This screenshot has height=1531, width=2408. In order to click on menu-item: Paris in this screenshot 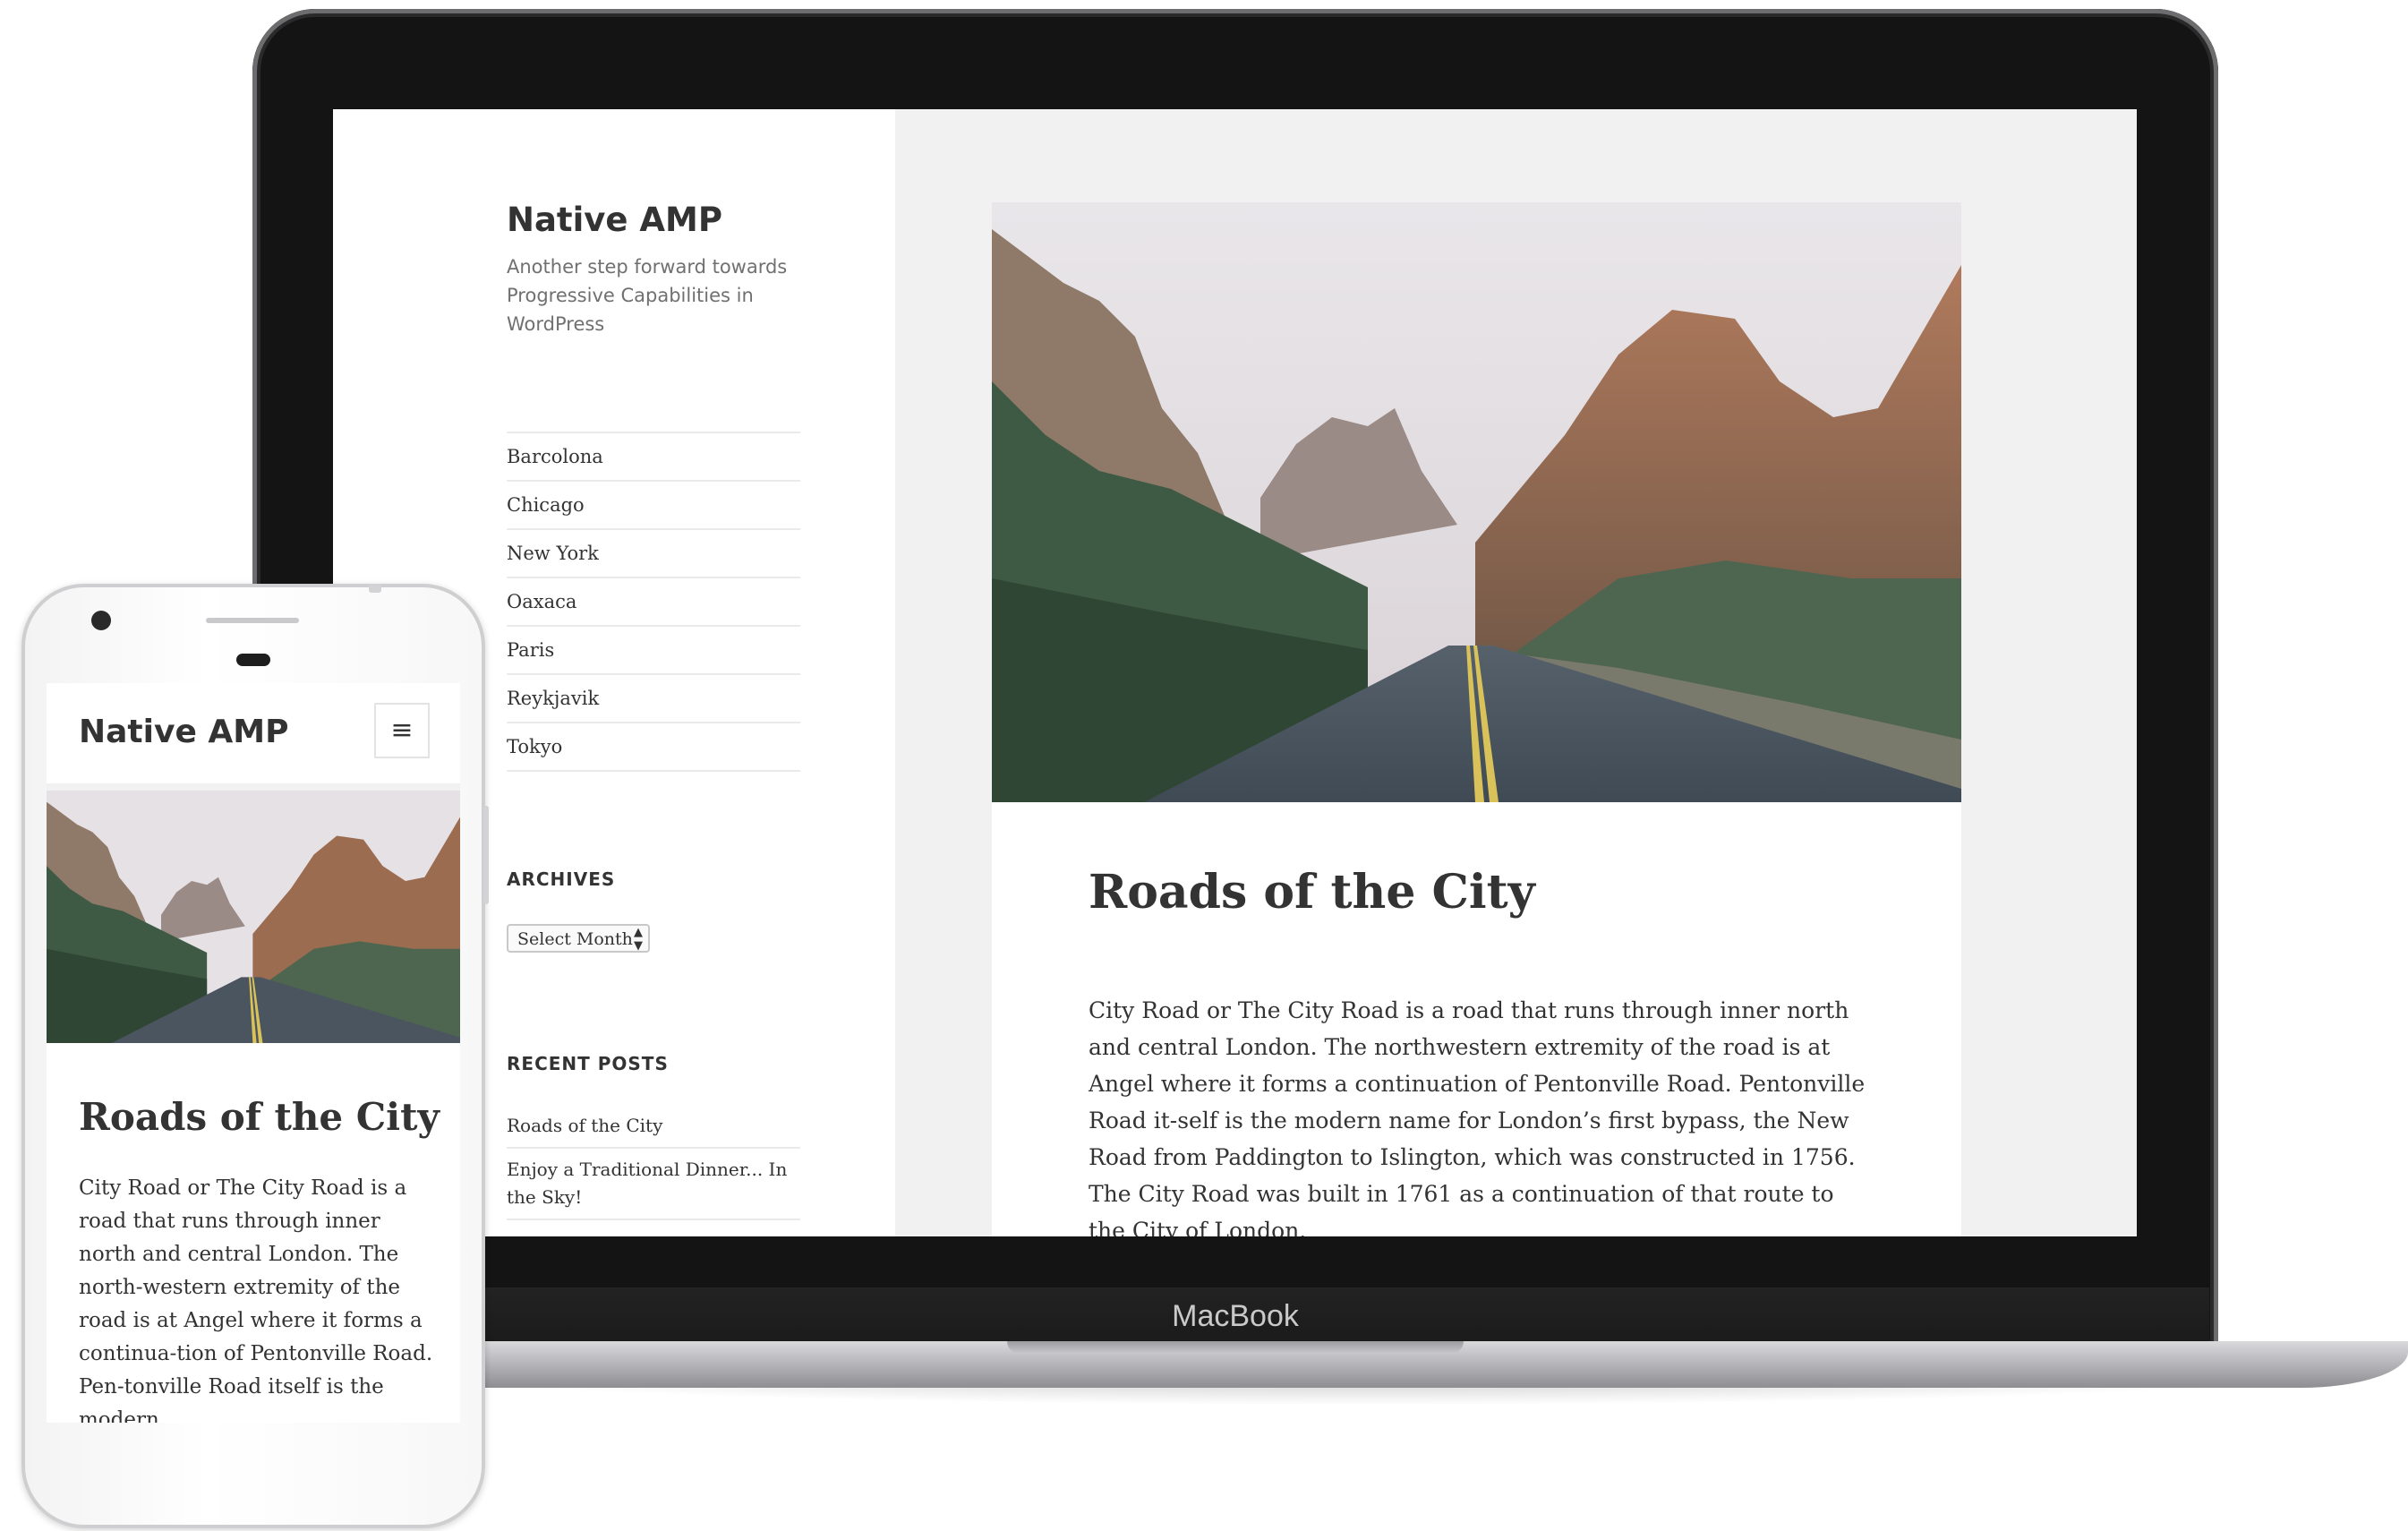, I will do `click(653, 651)`.